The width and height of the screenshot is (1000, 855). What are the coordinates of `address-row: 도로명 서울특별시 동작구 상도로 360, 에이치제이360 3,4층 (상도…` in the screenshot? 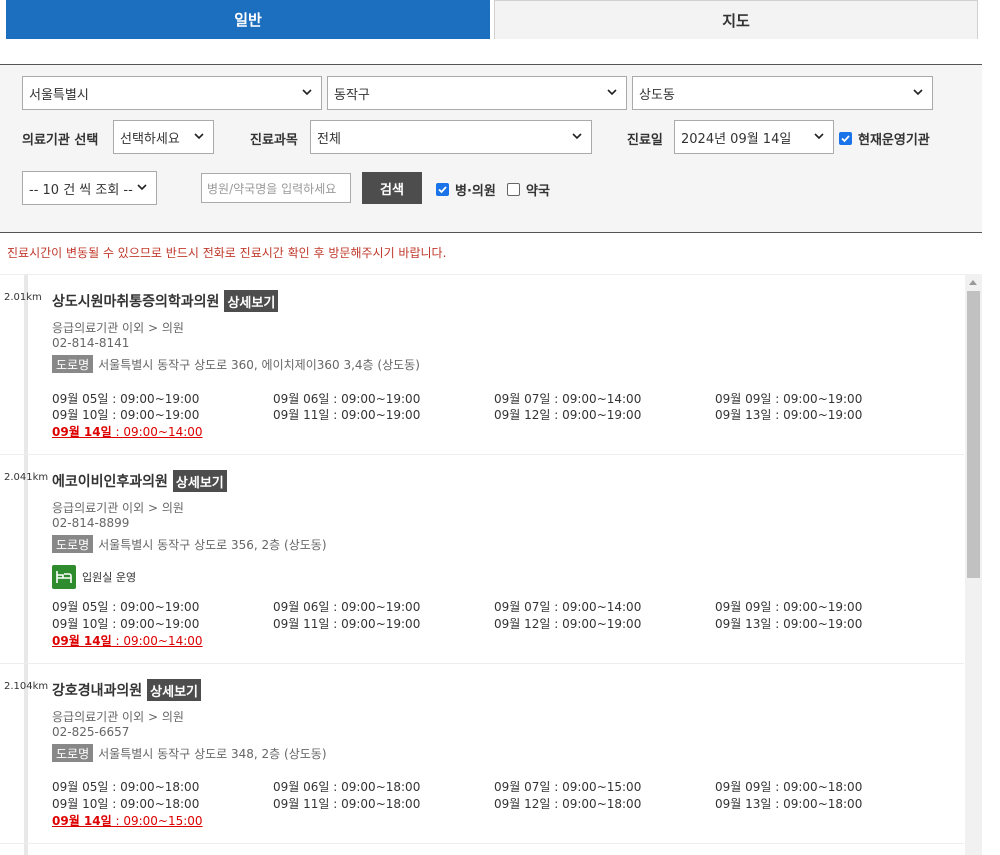 It's located at (236, 364).